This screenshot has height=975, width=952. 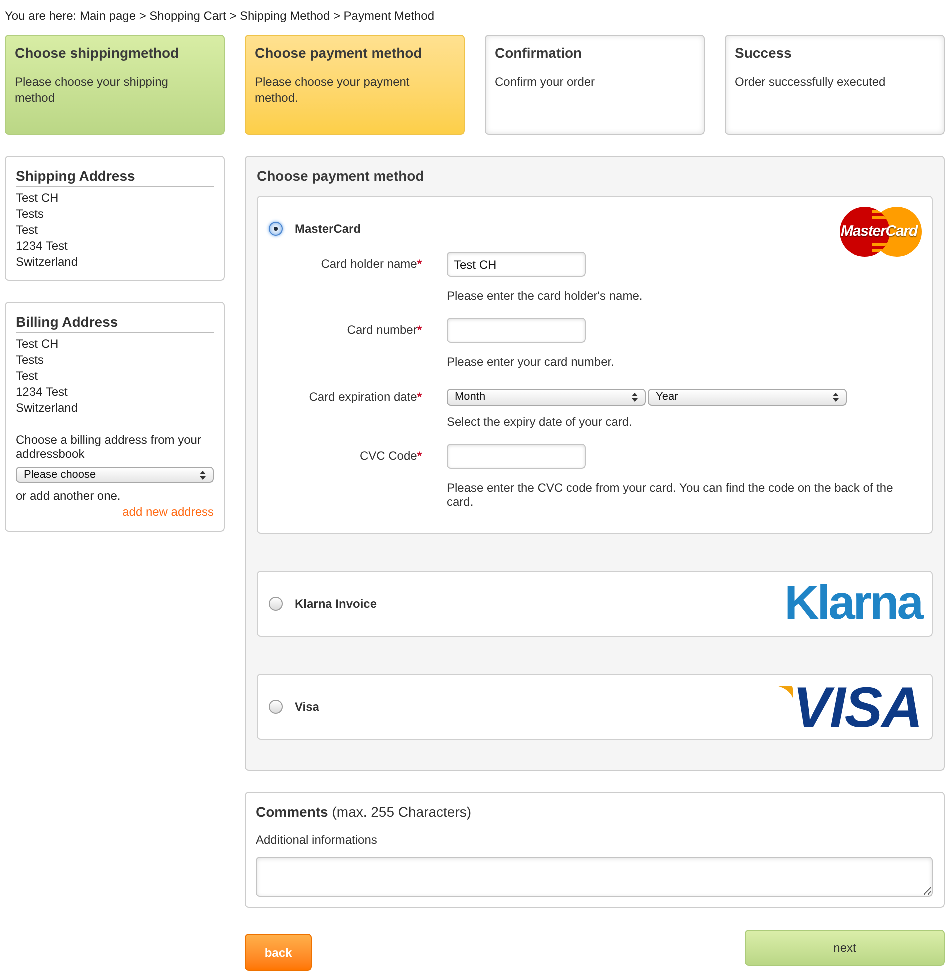 I want to click on step-title: Choose payment method, so click(x=339, y=53).